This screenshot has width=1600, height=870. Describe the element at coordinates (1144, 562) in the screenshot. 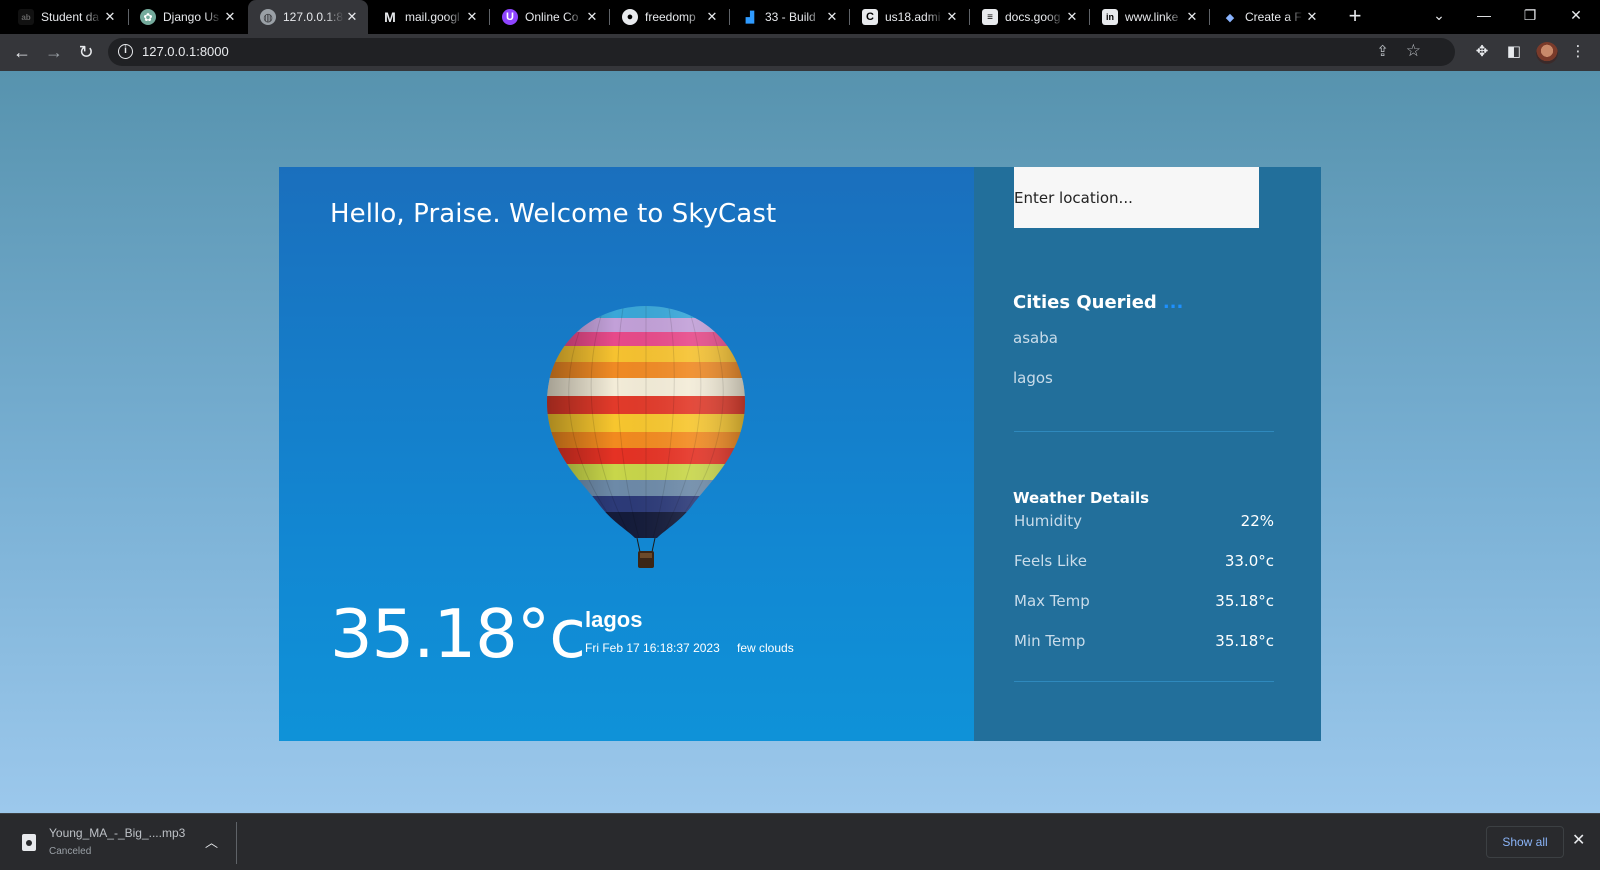

I see `detail-row-feels-like: Feels Like 33.0°c` at that location.